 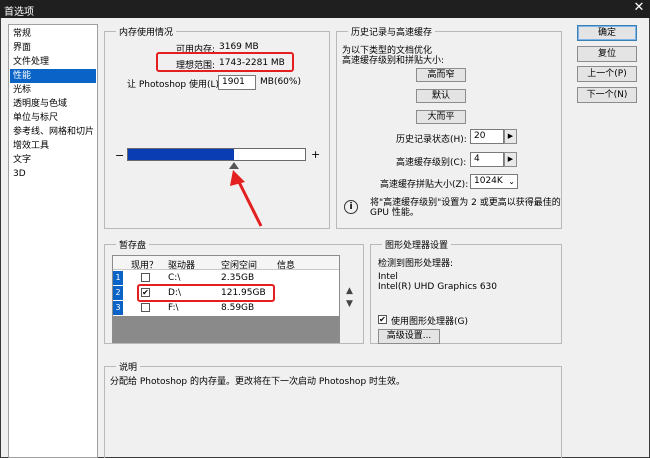 I want to click on history-group-title: 历史记录与高速缓存, so click(x=392, y=31).